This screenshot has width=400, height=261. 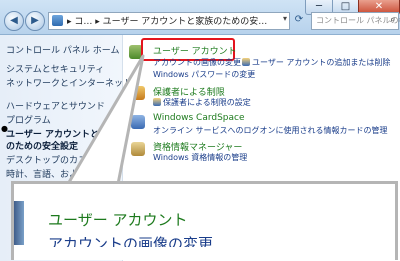 What do you see at coordinates (131, 241) in the screenshot?
I see `zoom-subtitle: アカウントの画像の変更` at bounding box center [131, 241].